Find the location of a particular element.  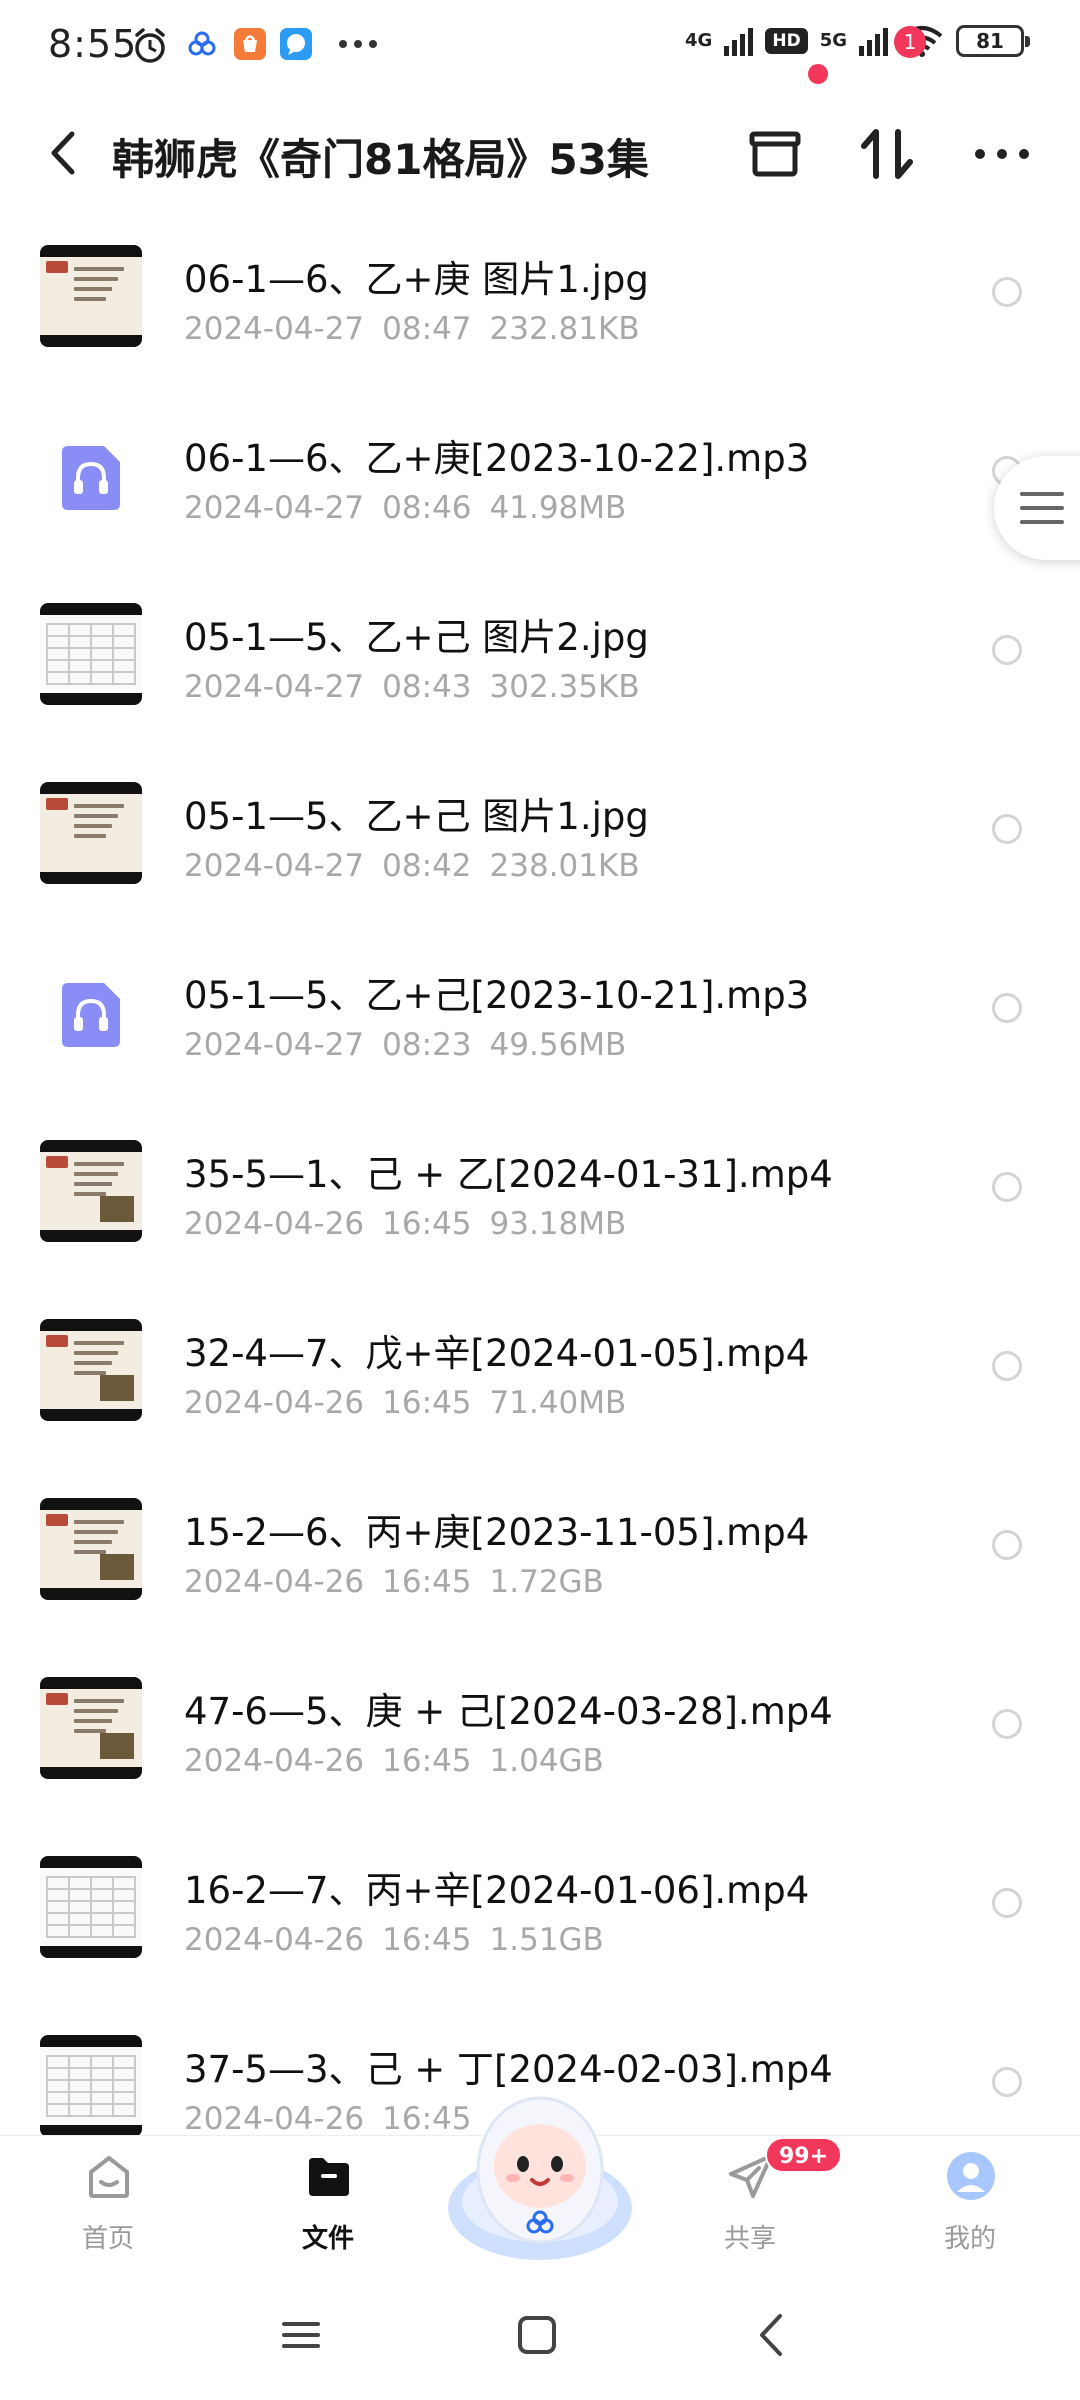

status-right: 4G HD 5G 81 is located at coordinates (857, 41).